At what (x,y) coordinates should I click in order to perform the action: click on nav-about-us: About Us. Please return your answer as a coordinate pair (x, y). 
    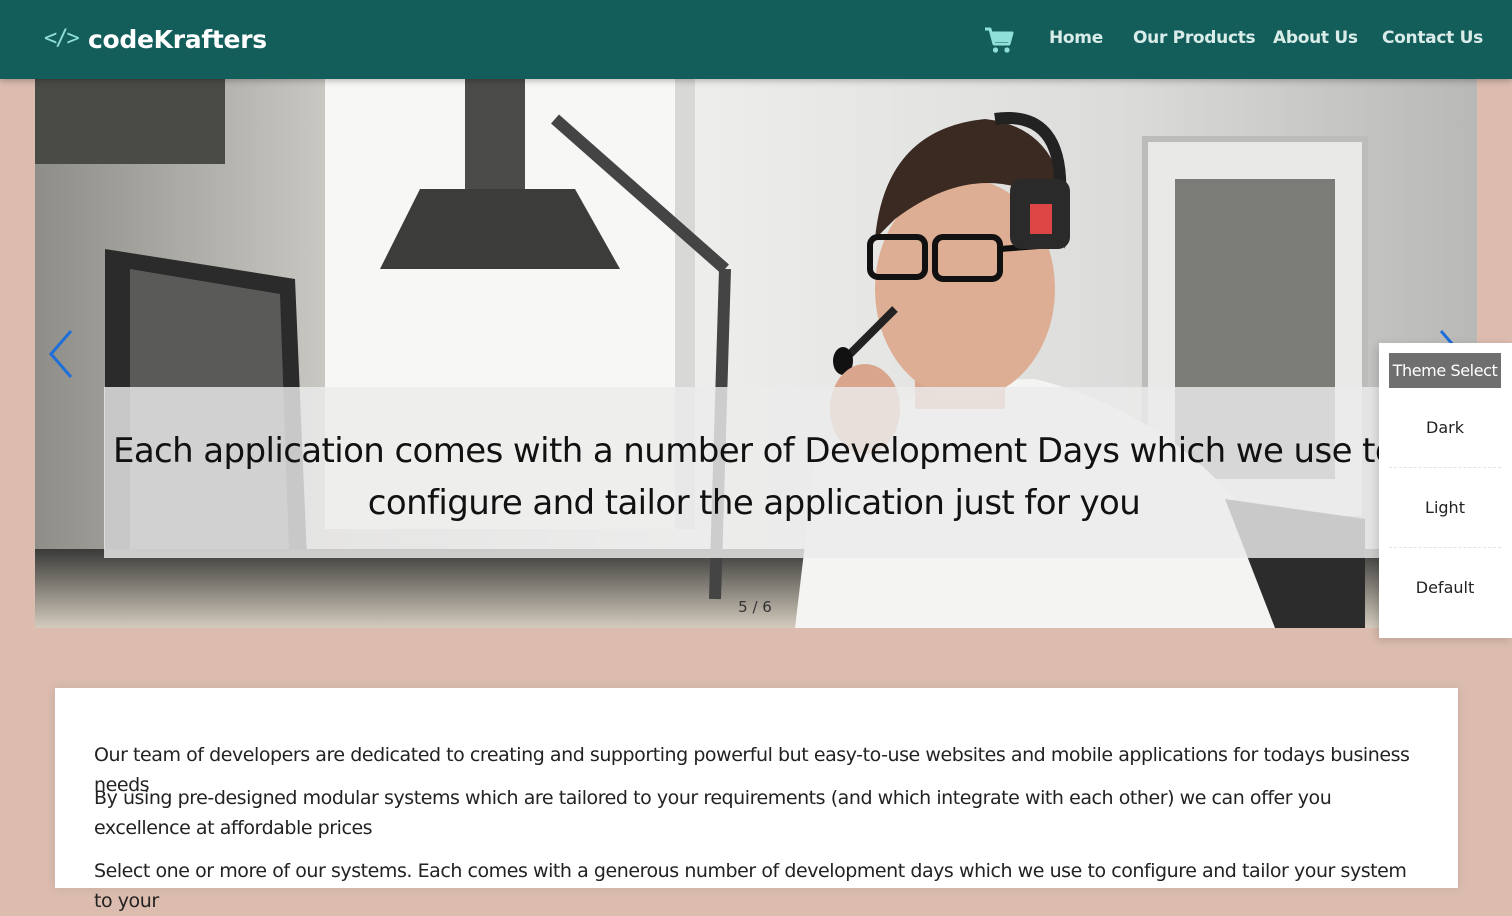
    Looking at the image, I should click on (1315, 38).